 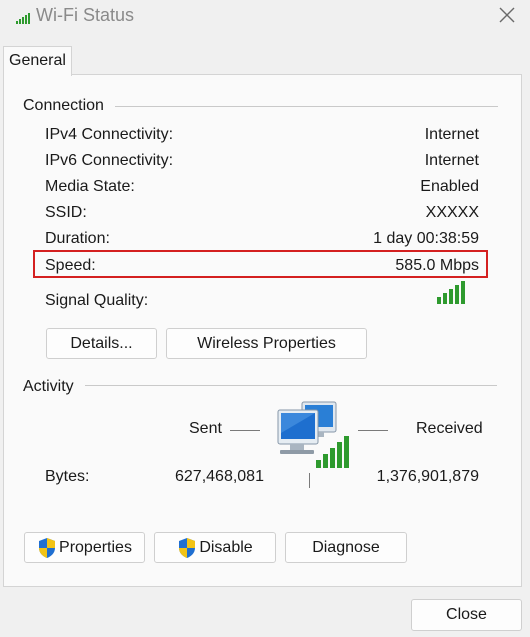 What do you see at coordinates (226, 547) in the screenshot?
I see `disable-button-label: Disable` at bounding box center [226, 547].